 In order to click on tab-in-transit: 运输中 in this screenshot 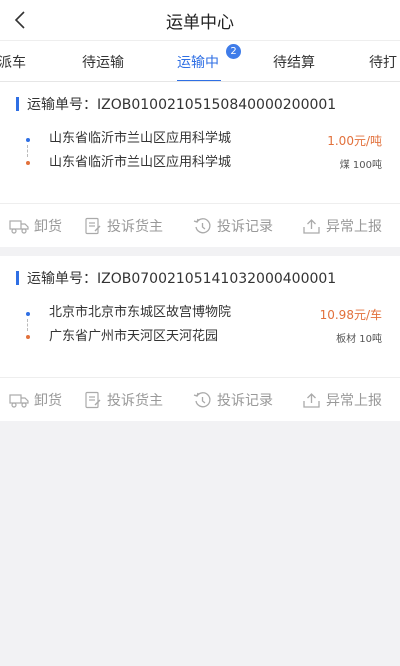, I will do `click(198, 62)`.